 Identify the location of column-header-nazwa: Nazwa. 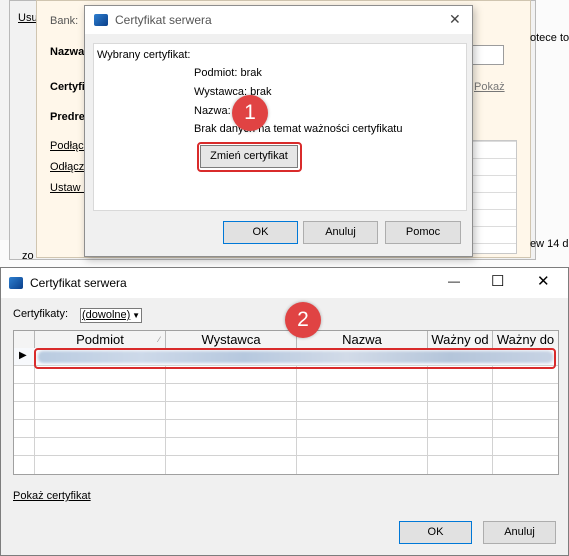
(362, 339).